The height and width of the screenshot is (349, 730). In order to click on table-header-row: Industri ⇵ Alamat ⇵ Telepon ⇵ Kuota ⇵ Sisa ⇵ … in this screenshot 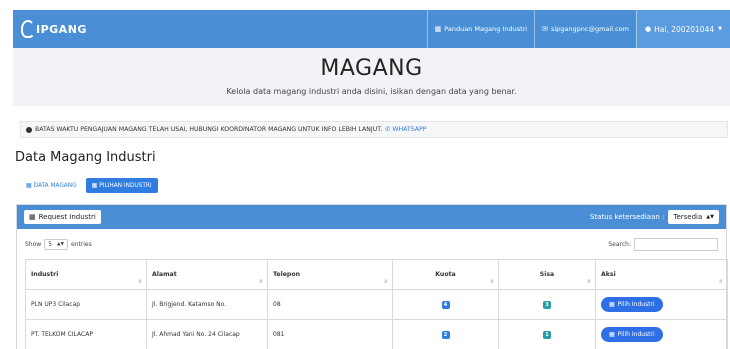, I will do `click(376, 274)`.